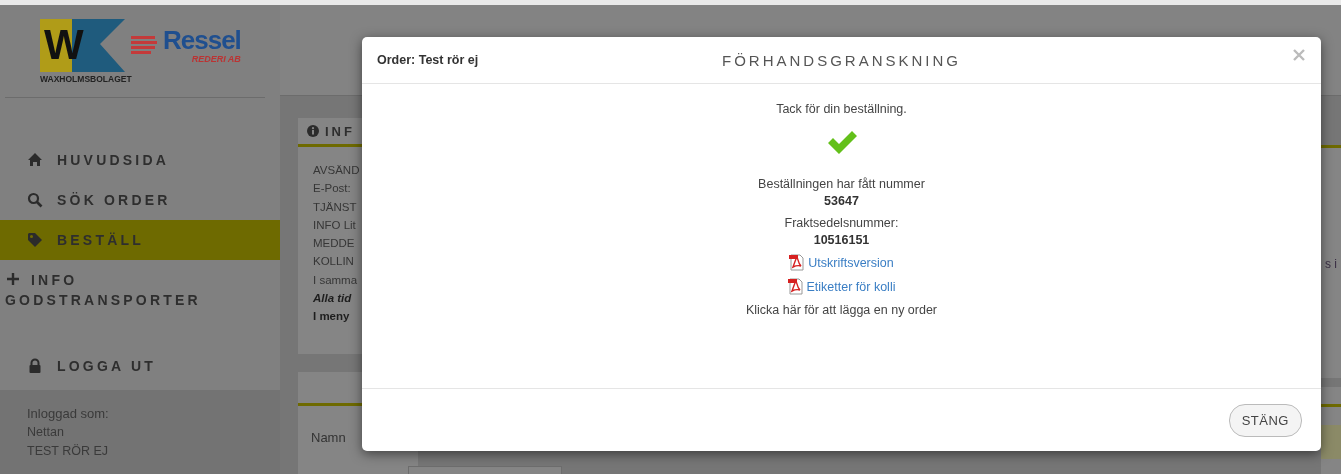  Describe the element at coordinates (841, 60) in the screenshot. I see `dialog-title: FÖRHANDSGRANSKNING` at that location.